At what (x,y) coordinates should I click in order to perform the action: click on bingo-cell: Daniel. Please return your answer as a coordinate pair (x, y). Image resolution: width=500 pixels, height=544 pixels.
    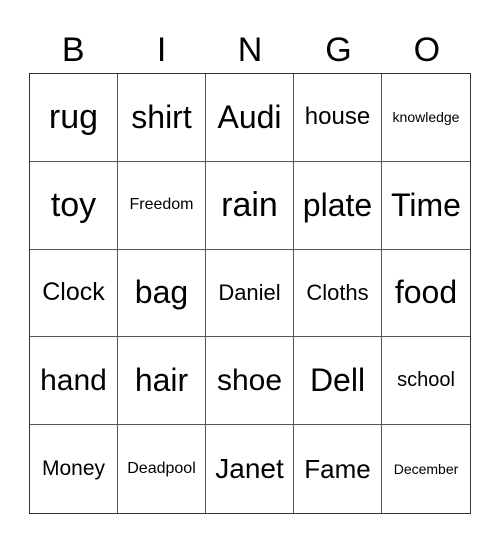
    Looking at the image, I should click on (250, 293).